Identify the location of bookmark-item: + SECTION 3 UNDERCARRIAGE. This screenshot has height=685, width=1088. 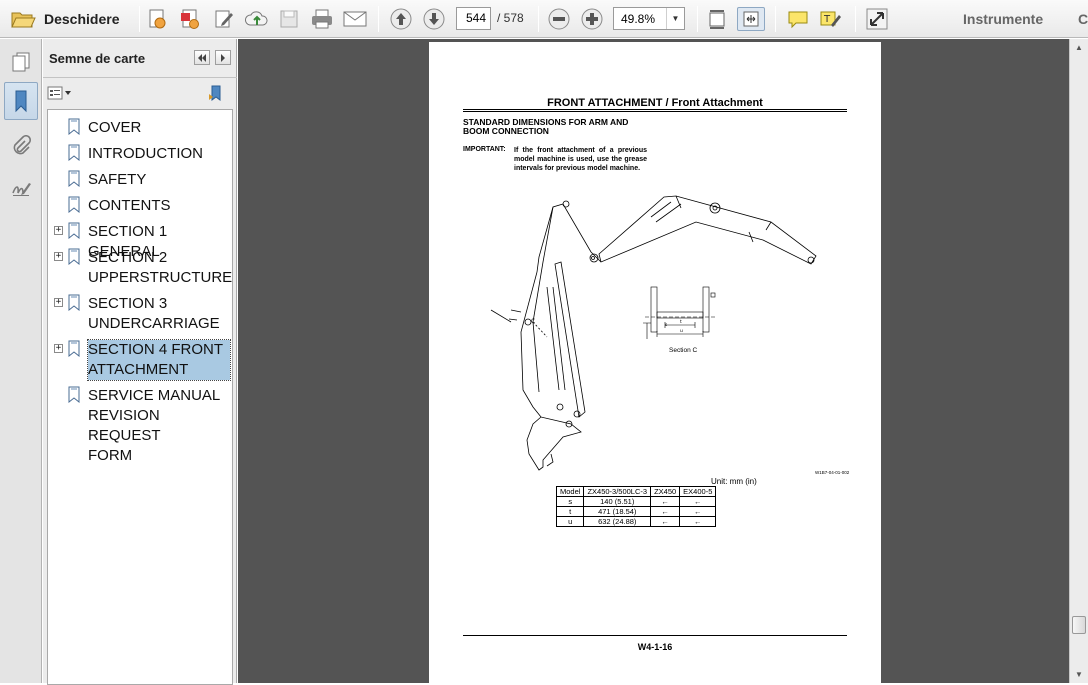
(140, 314).